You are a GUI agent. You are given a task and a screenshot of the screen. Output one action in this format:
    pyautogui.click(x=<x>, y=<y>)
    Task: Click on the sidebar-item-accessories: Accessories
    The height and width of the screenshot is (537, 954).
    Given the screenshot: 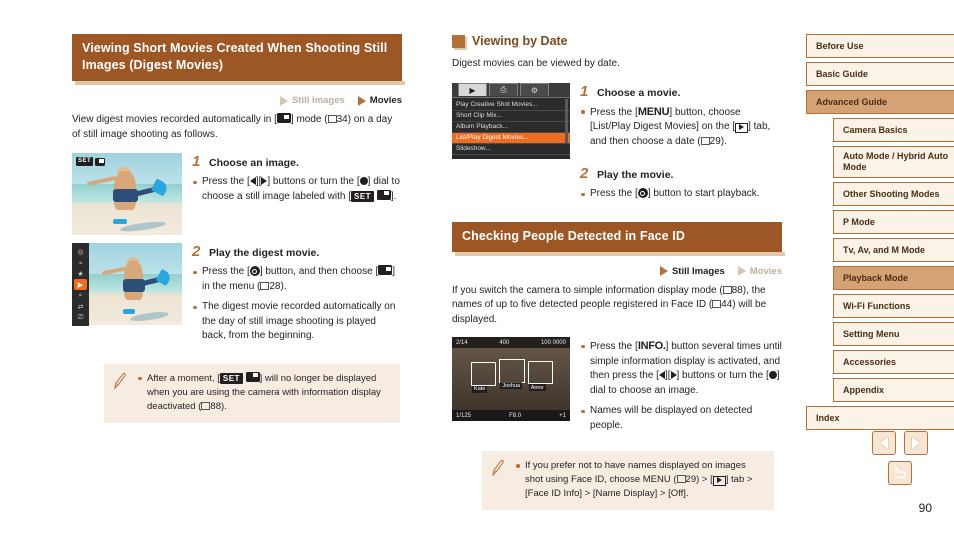 What is the action you would take?
    pyautogui.click(x=893, y=362)
    